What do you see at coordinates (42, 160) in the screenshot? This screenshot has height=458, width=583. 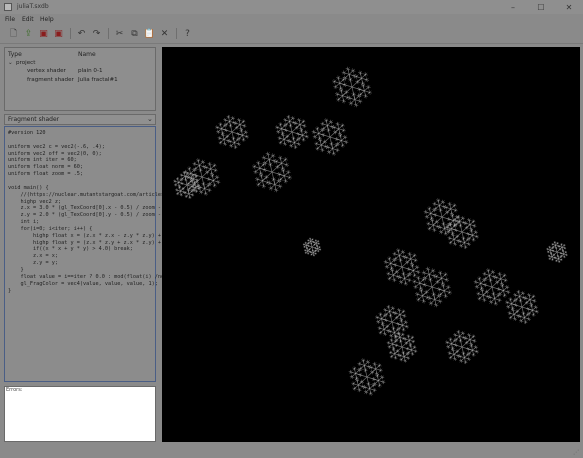 I see `code-line: uniform int iter = 60;` at bounding box center [42, 160].